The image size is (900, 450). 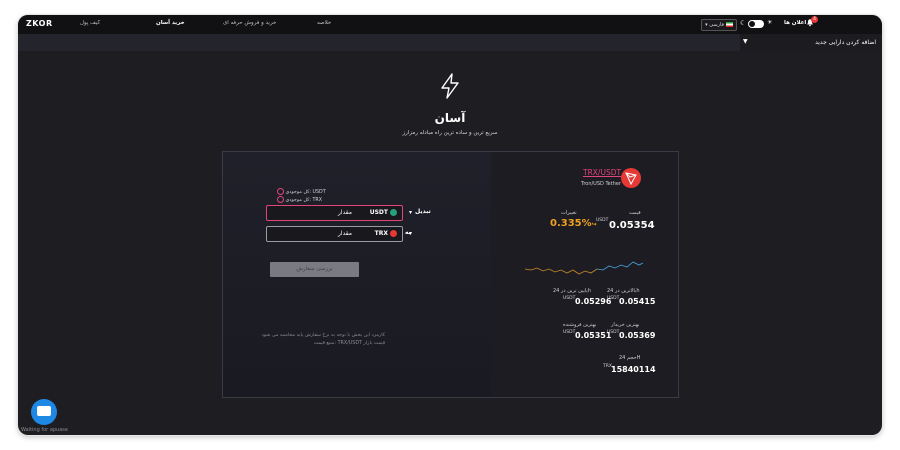 I want to click on chat-status: Waiting for apuase, so click(x=44, y=430).